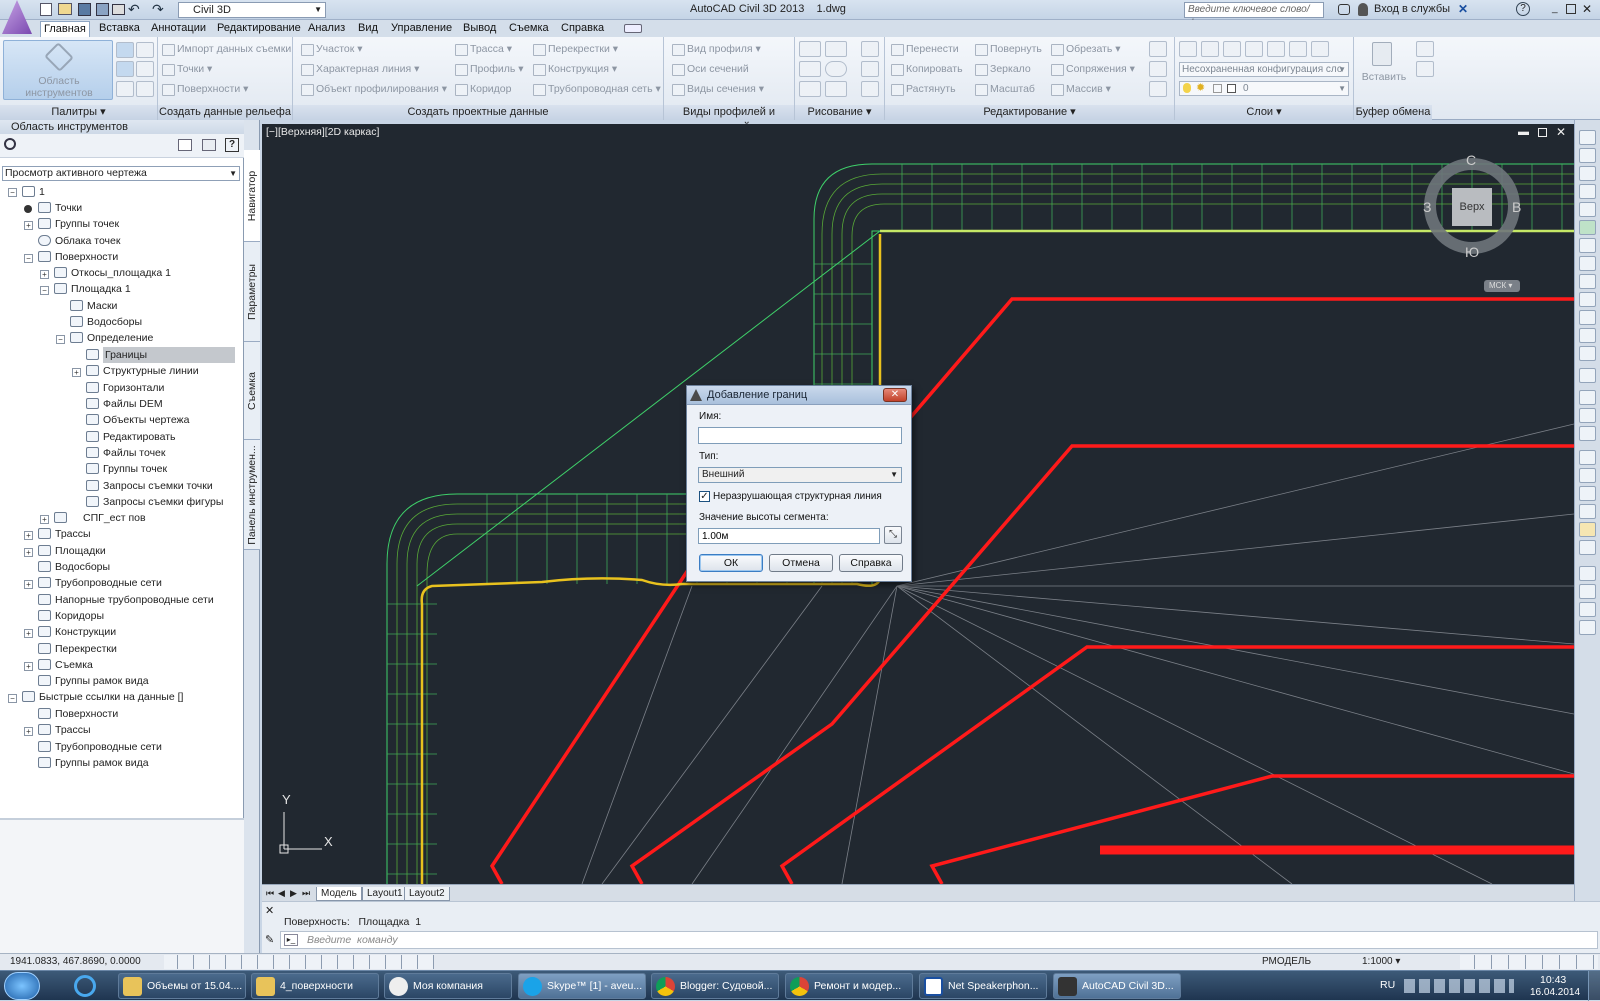 This screenshot has width=1600, height=1001. What do you see at coordinates (204, 89) in the screenshot?
I see `surfaces-item: Поверхности ▾` at bounding box center [204, 89].